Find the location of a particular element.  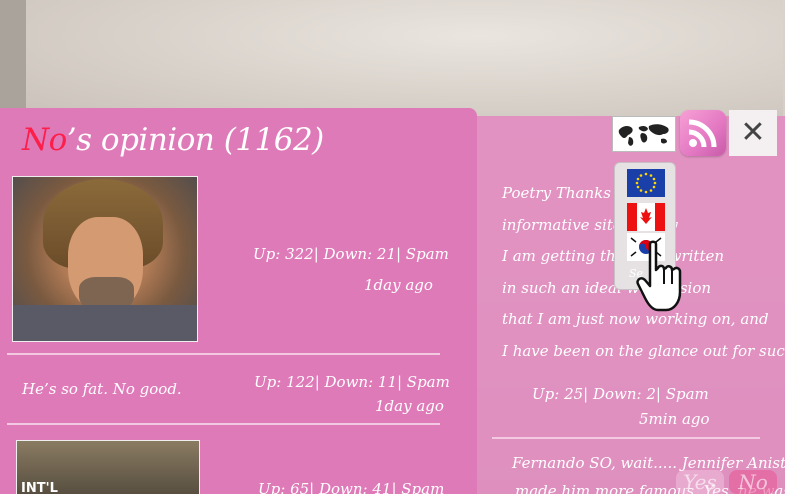

comment-votes: Up: 122| Down: 11| Spam is located at coordinates (352, 382).